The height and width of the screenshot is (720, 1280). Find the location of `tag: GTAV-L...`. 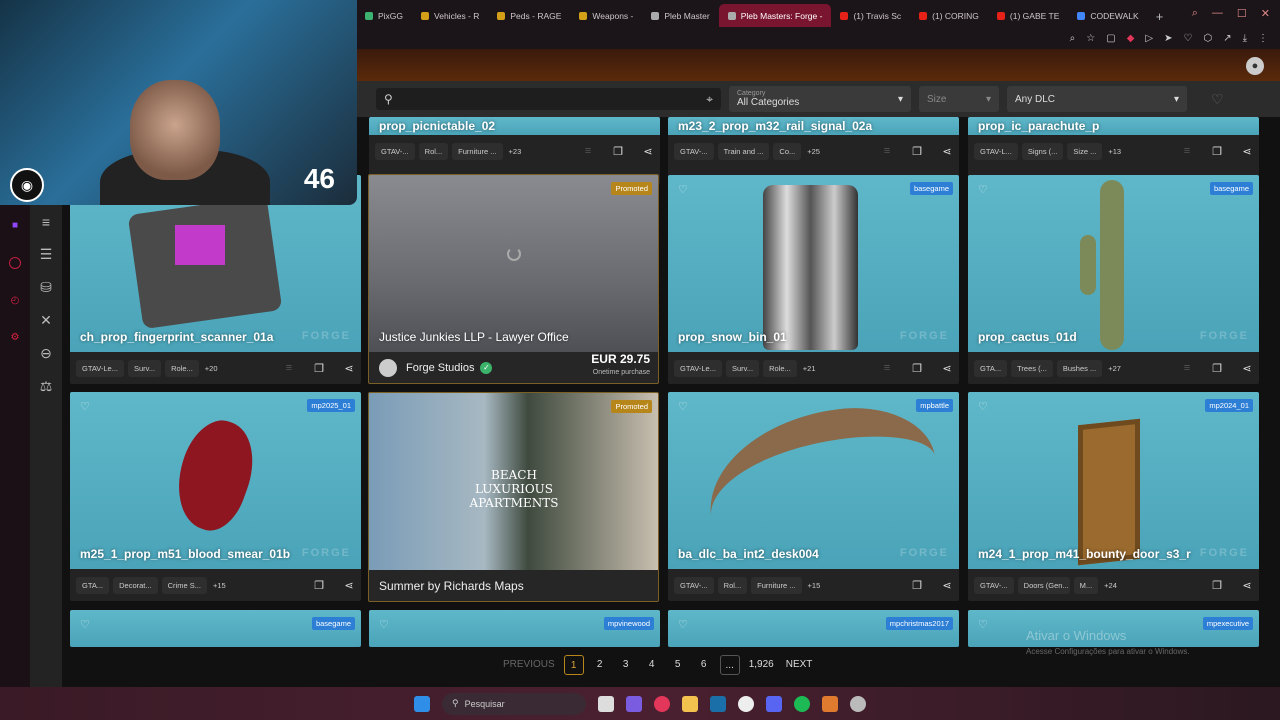

tag: GTAV-L... is located at coordinates (996, 151).